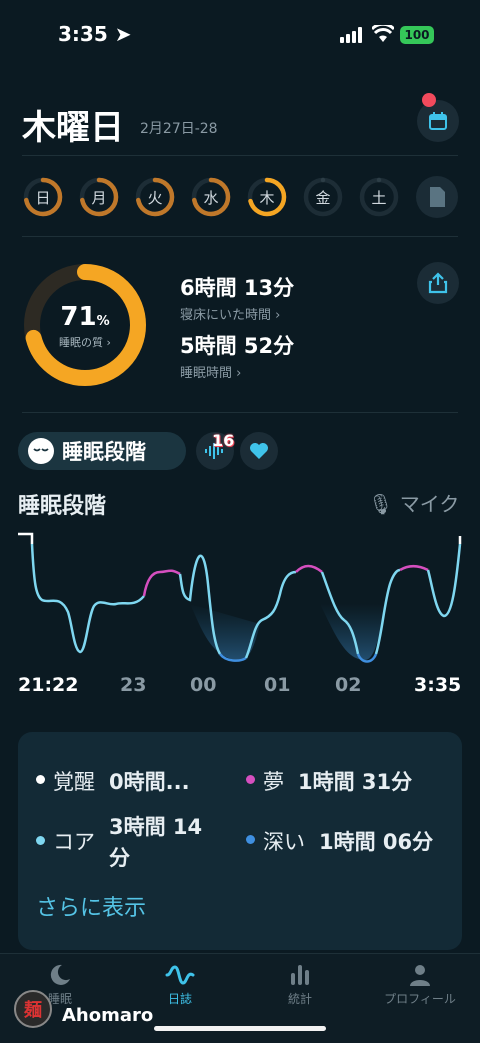  Describe the element at coordinates (237, 288) in the screenshot. I see `time-in-bed-value: 6時間 13分` at that location.